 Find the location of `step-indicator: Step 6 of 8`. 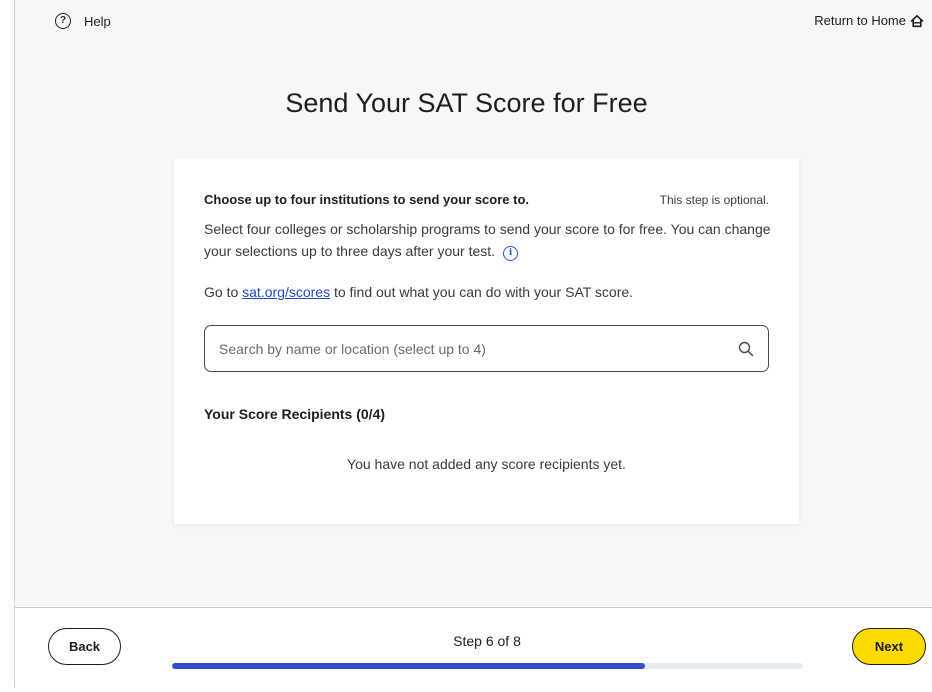

step-indicator: Step 6 of 8 is located at coordinates (487, 641).